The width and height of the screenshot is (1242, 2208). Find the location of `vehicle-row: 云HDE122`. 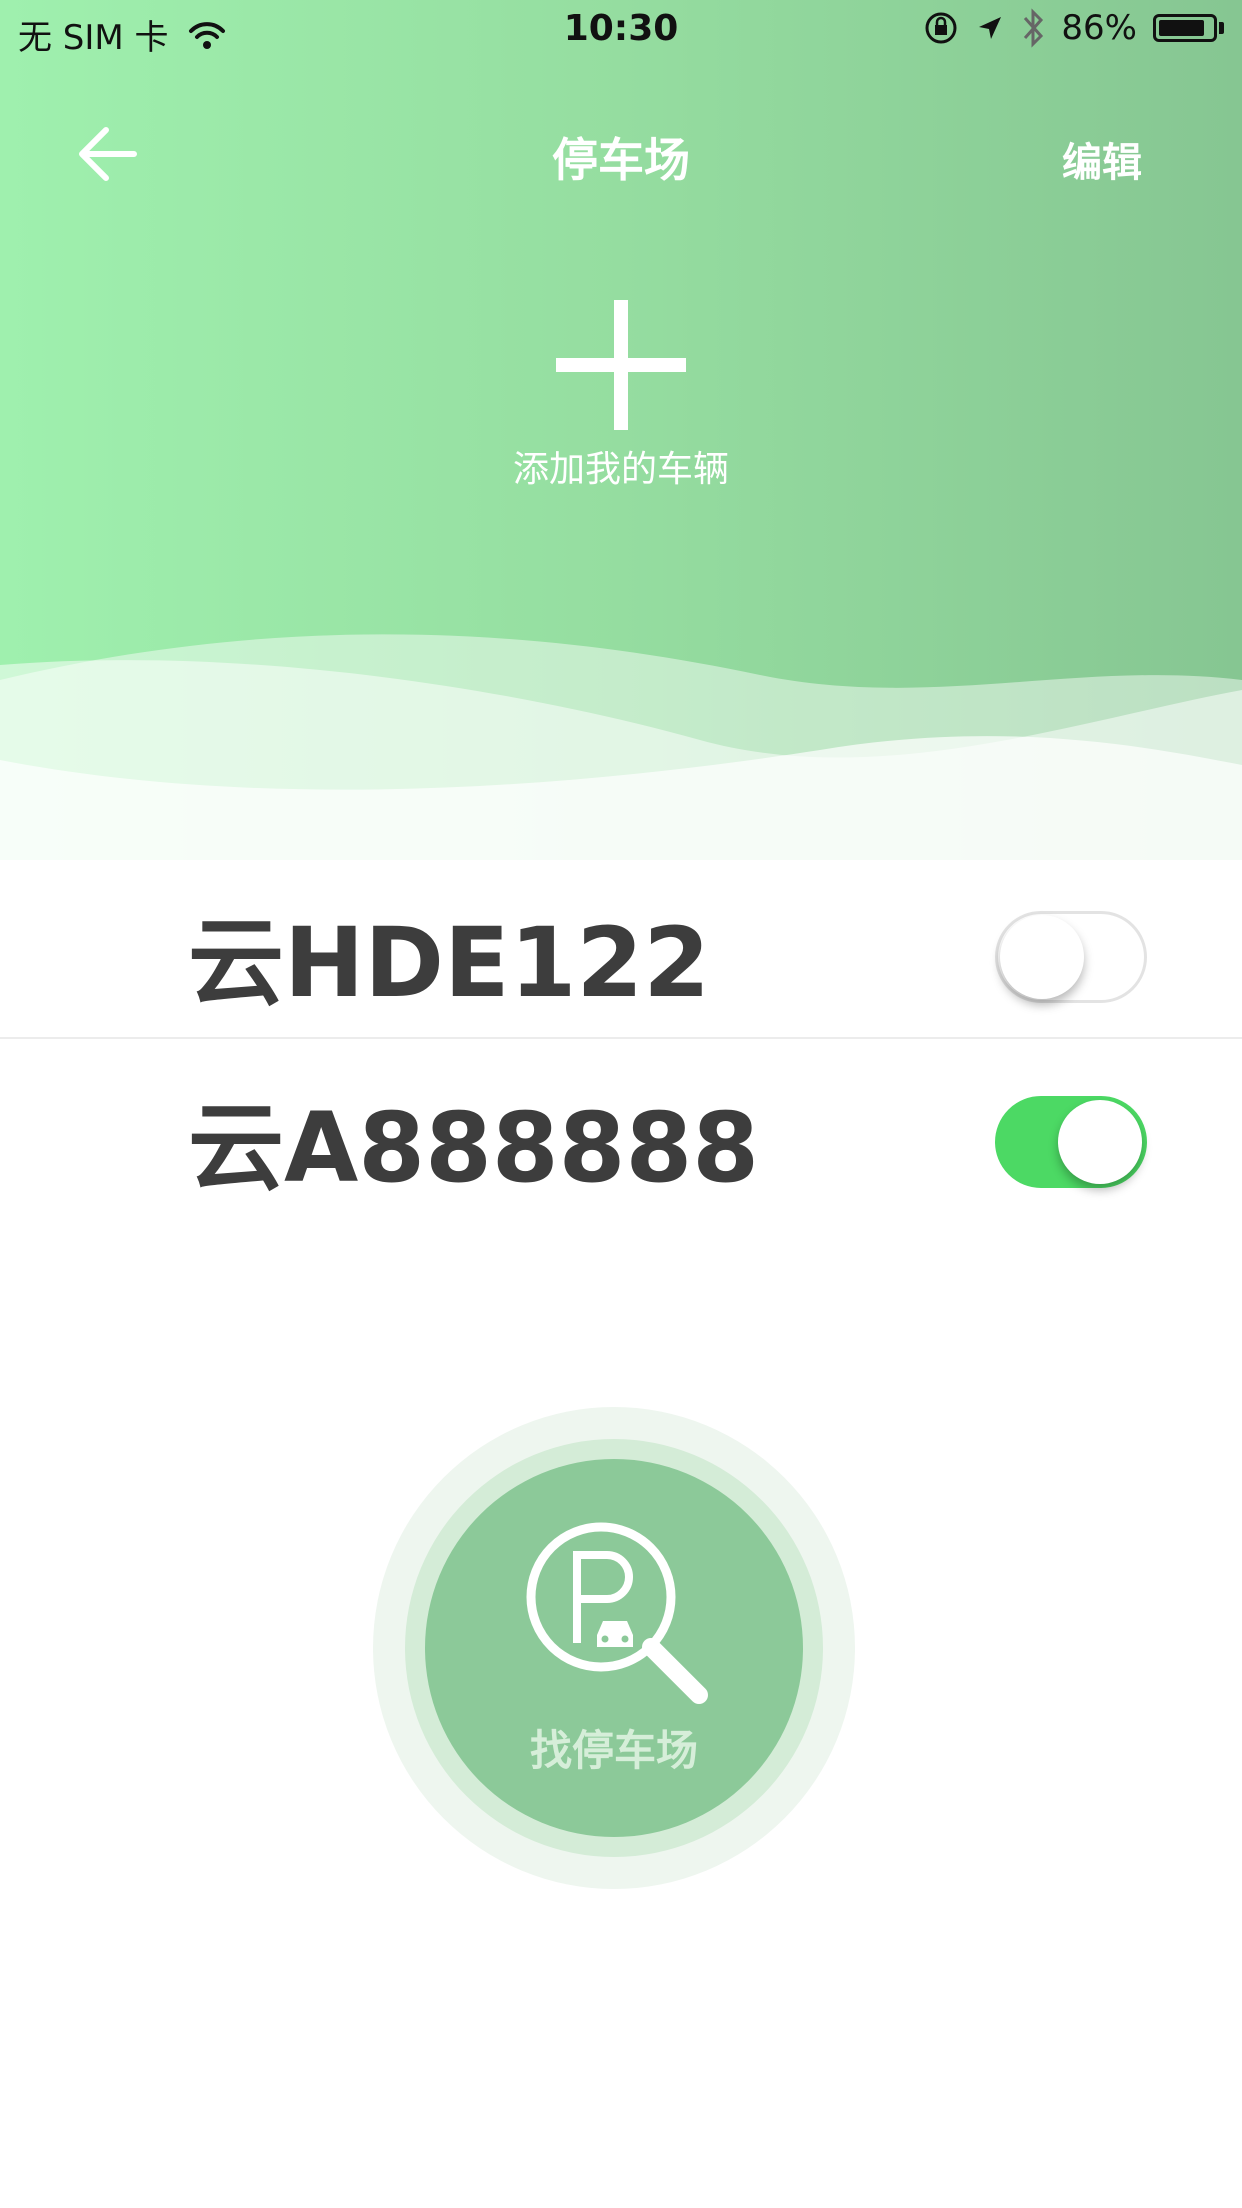

vehicle-row: 云HDE122 is located at coordinates (621, 947).